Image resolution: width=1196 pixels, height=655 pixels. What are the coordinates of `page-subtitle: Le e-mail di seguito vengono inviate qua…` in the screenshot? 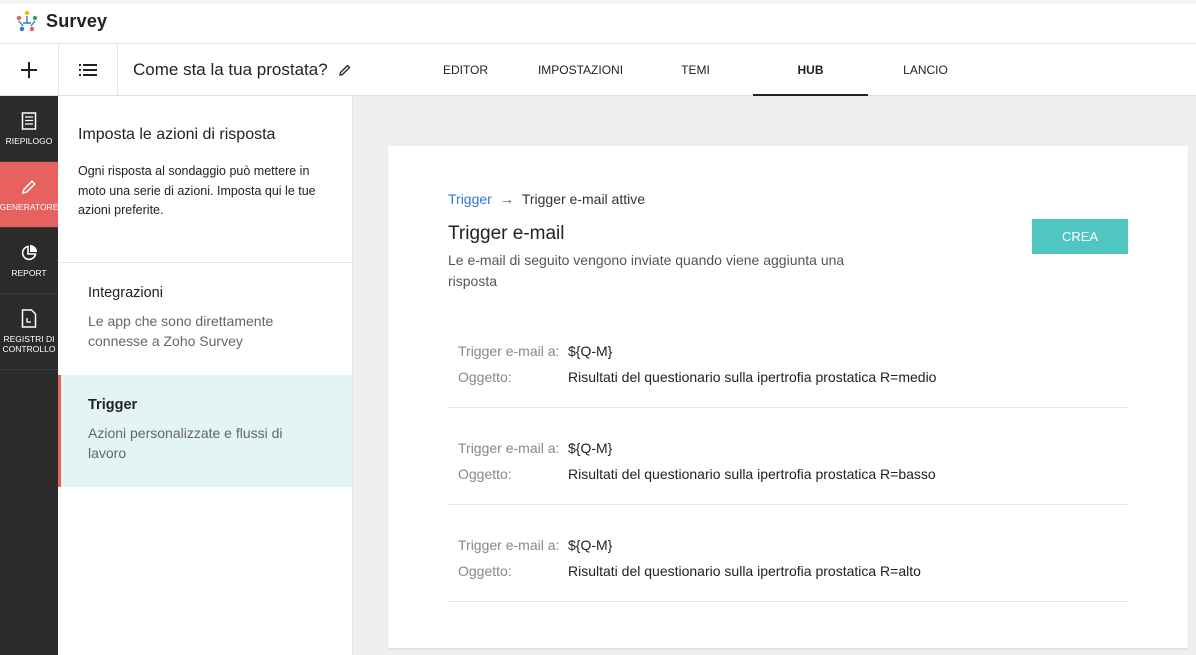 It's located at (646, 270).